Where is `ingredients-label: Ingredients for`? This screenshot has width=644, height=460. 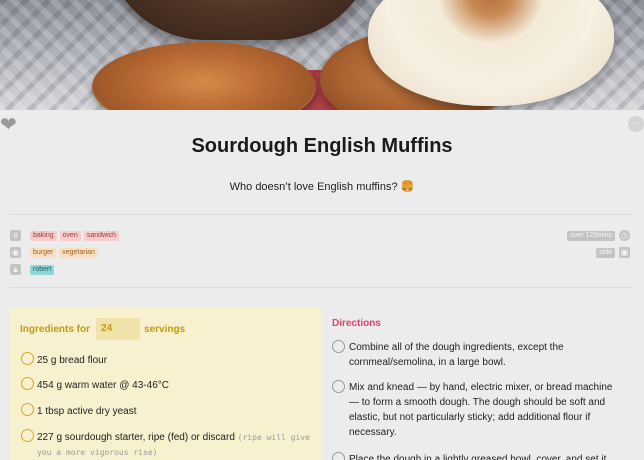 ingredients-label: Ingredients for is located at coordinates (55, 329).